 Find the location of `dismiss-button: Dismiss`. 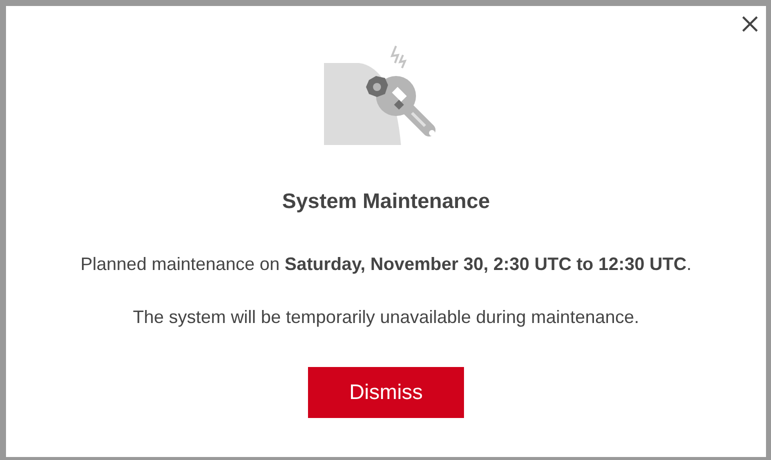

dismiss-button: Dismiss is located at coordinates (386, 392).